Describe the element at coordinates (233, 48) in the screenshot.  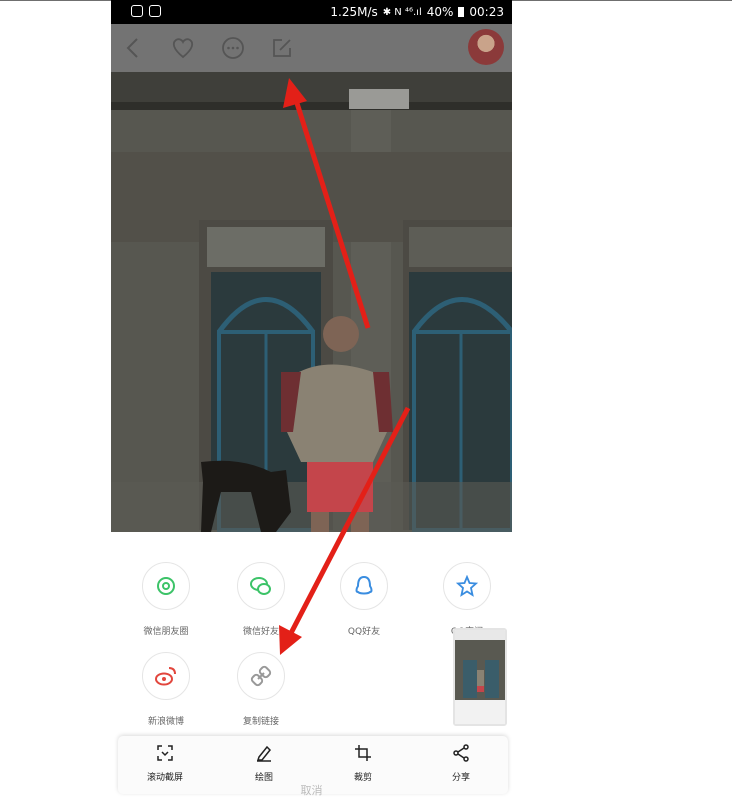
I see `more-icon` at that location.